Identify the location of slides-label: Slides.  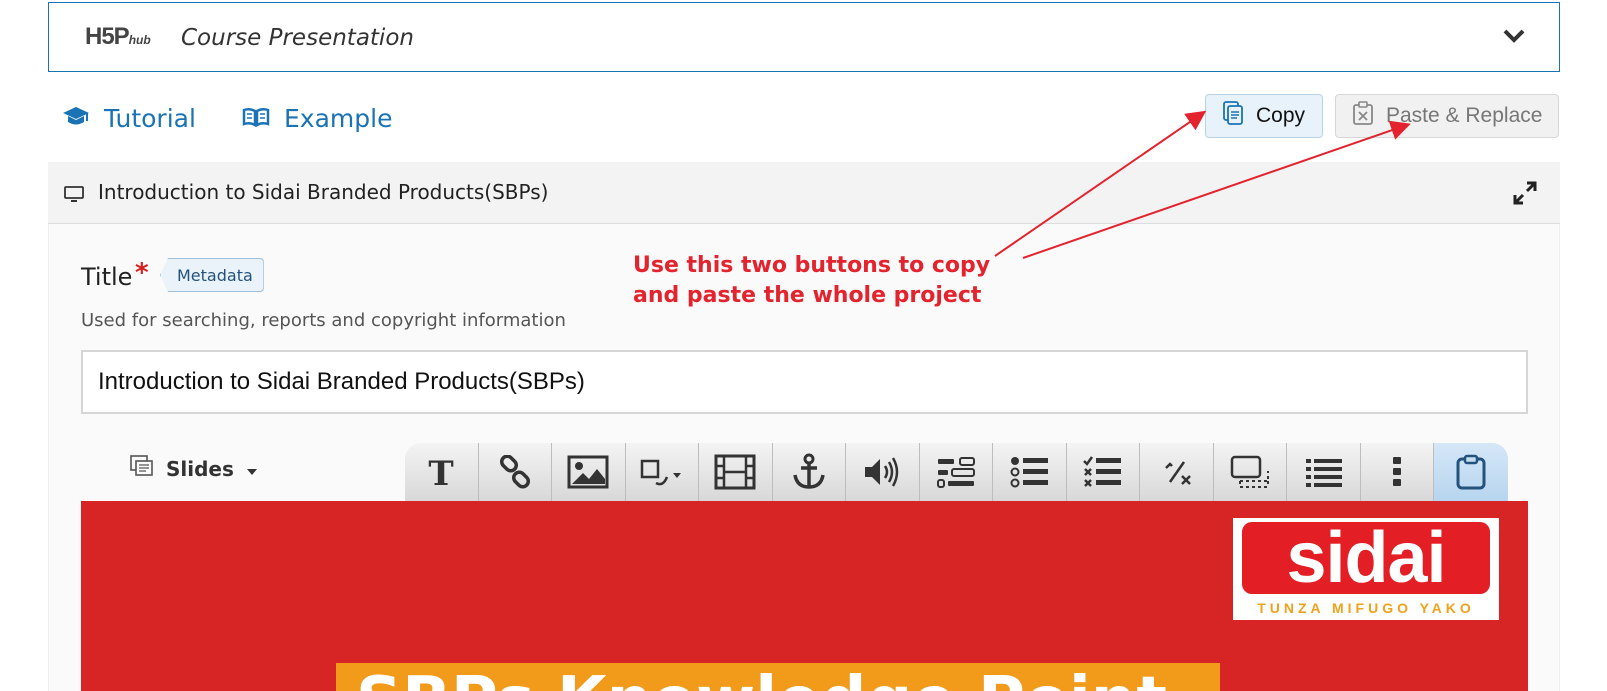
(200, 468).